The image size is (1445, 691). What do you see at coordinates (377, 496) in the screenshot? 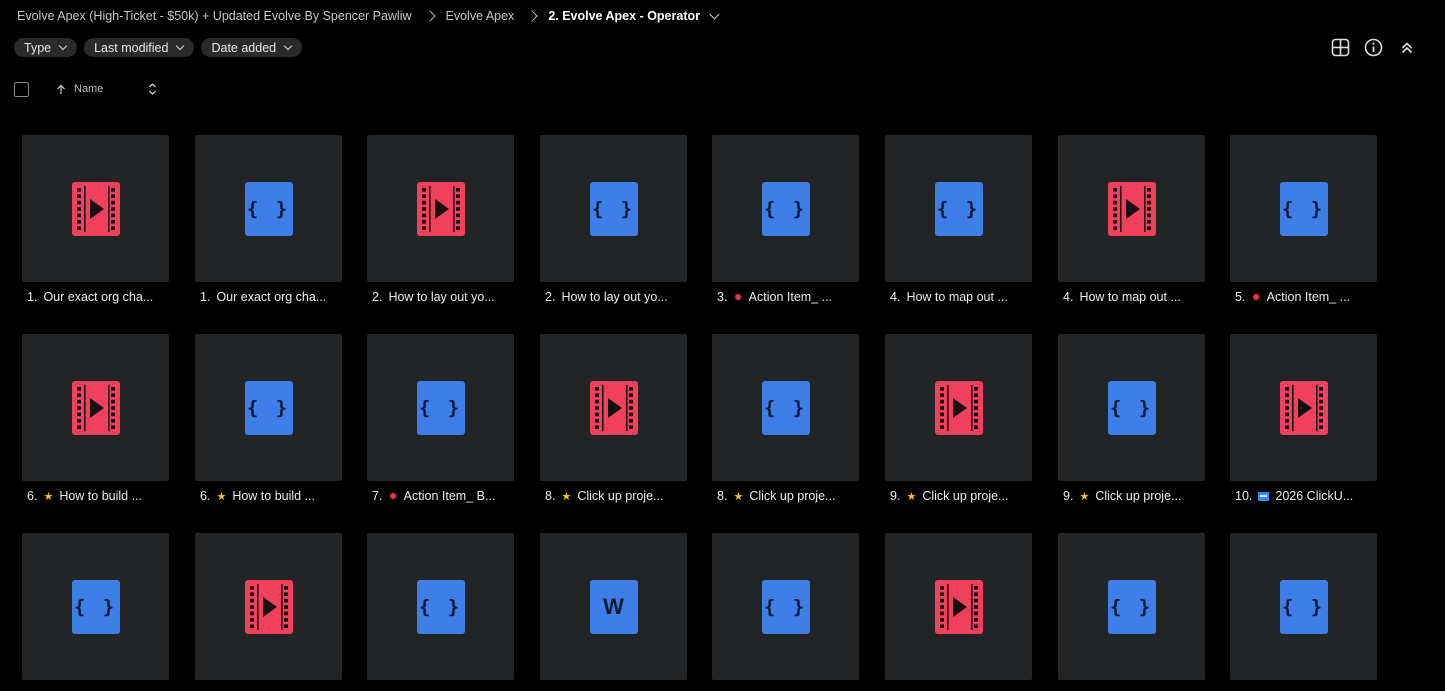
I see `file-number: 7.` at bounding box center [377, 496].